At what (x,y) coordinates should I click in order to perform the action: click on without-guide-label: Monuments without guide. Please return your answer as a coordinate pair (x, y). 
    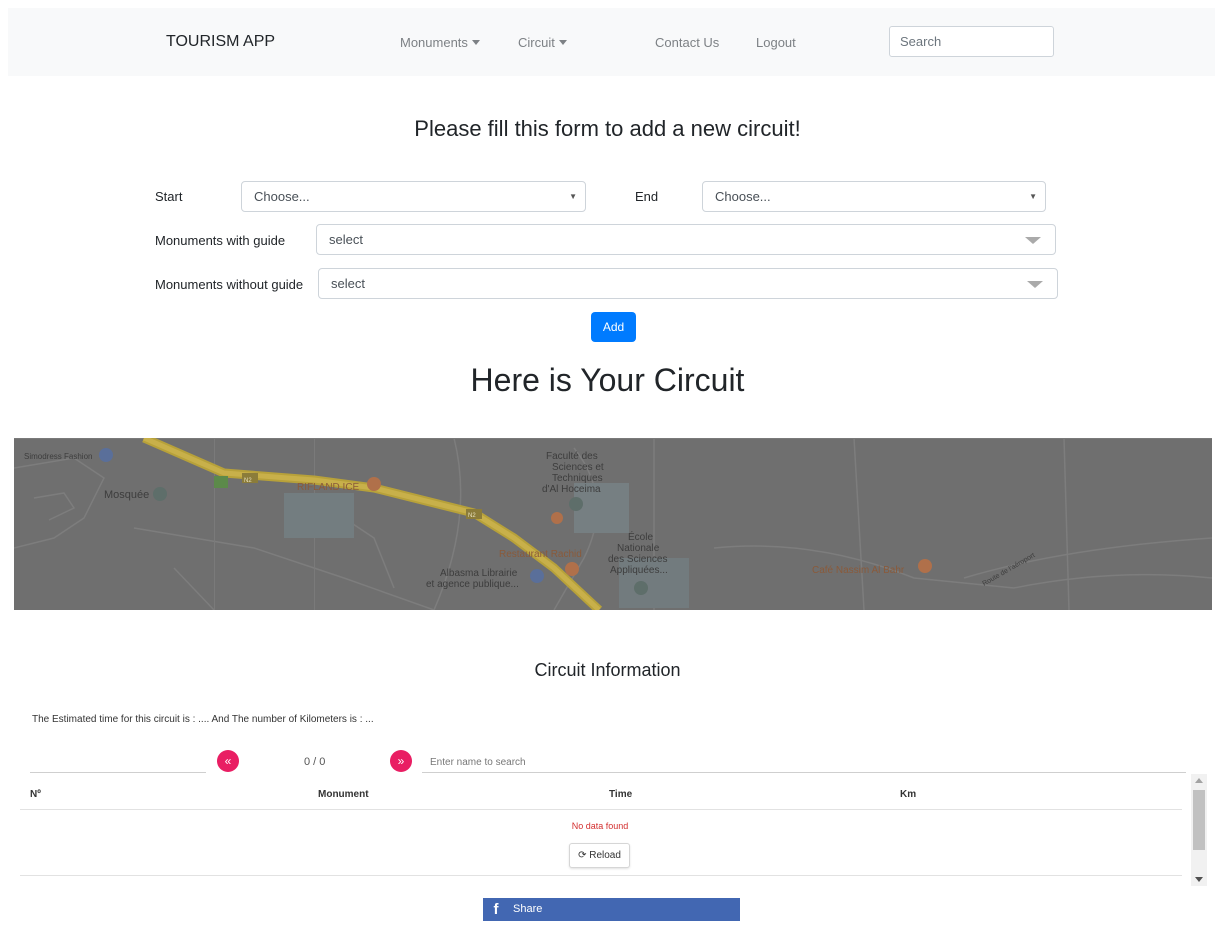
    Looking at the image, I should click on (229, 284).